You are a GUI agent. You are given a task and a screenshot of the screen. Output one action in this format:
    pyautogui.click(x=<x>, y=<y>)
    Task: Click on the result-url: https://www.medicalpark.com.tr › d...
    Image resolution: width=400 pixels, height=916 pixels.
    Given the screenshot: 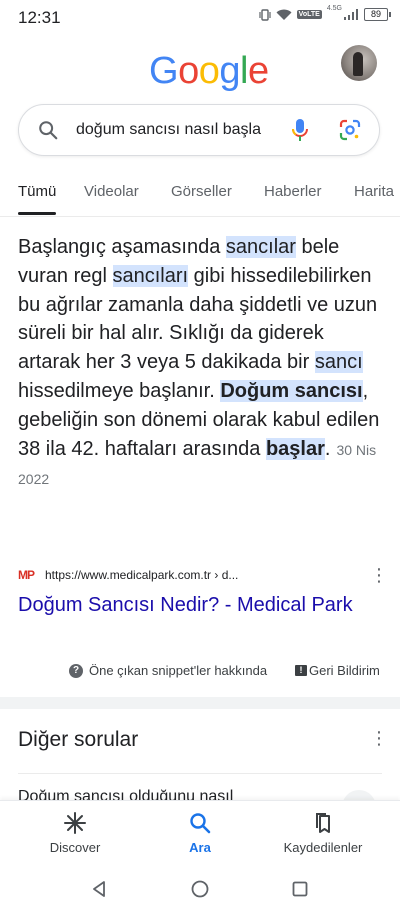 What is the action you would take?
    pyautogui.click(x=141, y=575)
    